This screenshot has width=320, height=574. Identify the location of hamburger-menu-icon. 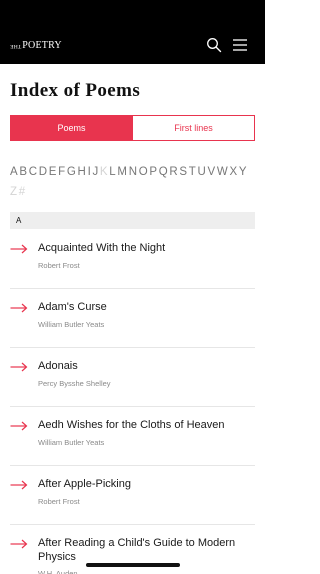
(240, 45).